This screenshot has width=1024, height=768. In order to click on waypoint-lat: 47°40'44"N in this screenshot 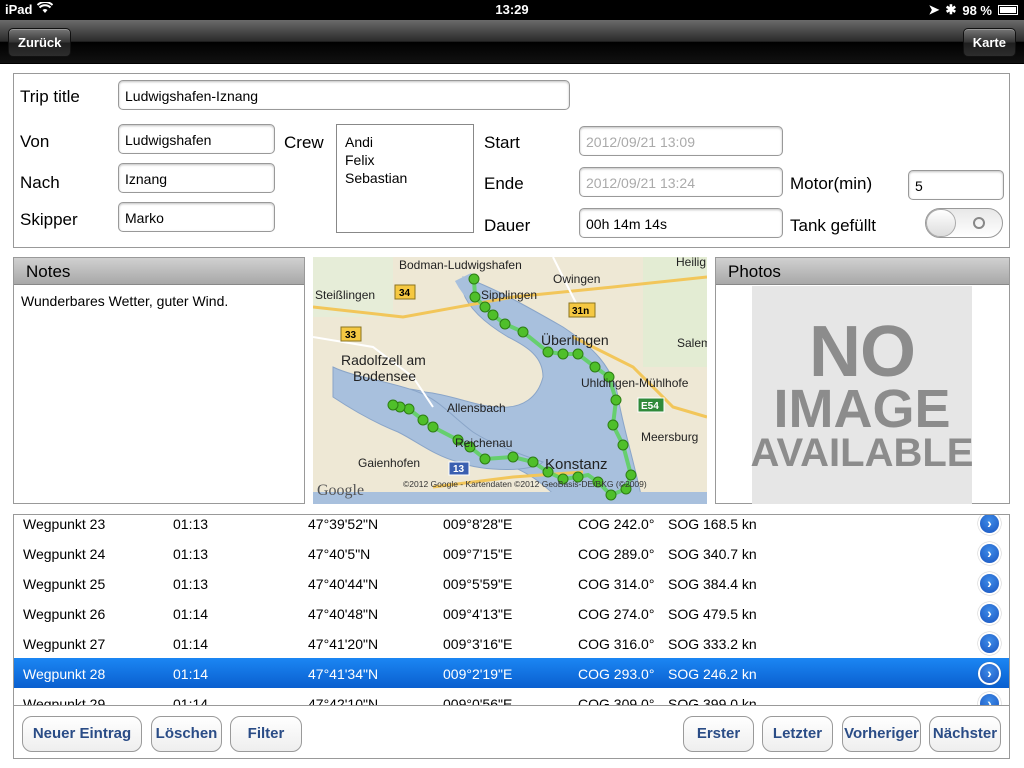, I will do `click(343, 584)`.